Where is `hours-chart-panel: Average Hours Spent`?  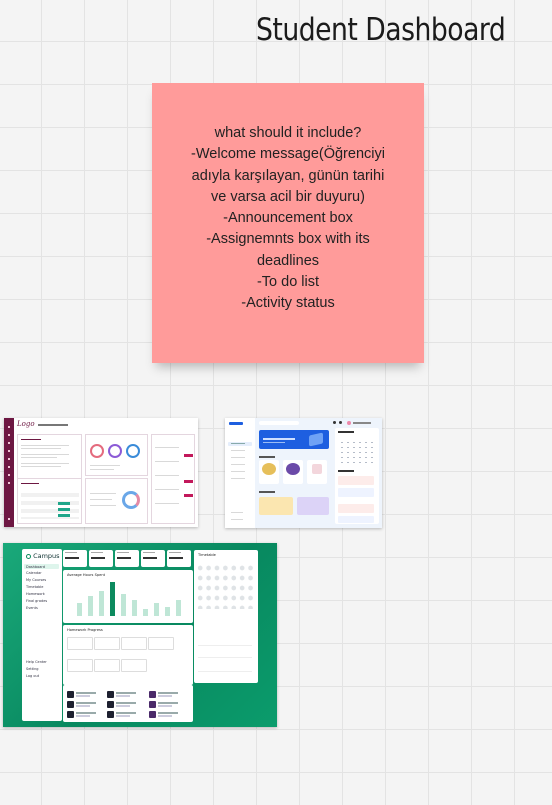 hours-chart-panel: Average Hours Spent is located at coordinates (128, 596).